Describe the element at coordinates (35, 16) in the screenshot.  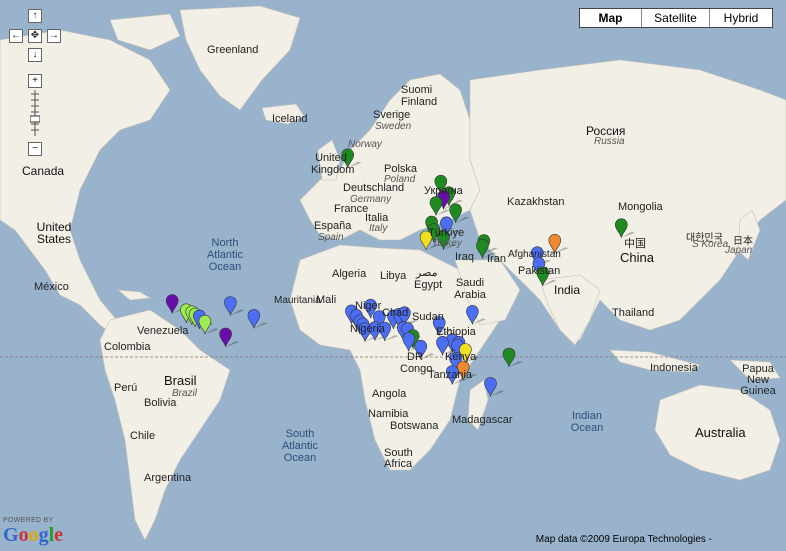
I see `pan-up-button: ↑` at that location.